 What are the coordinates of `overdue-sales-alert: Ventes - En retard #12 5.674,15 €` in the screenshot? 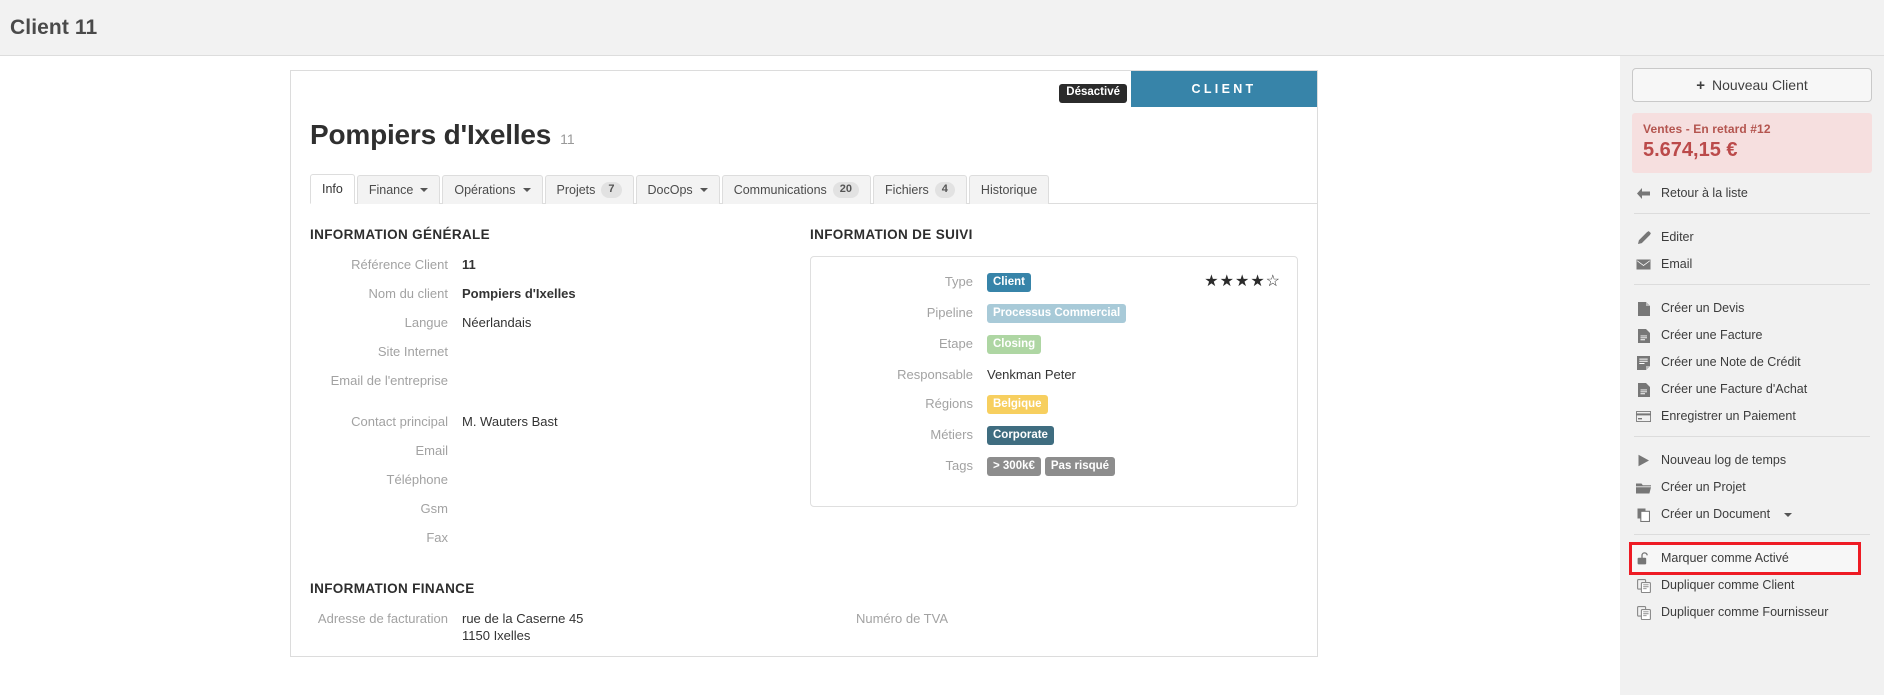 It's located at (1752, 143).